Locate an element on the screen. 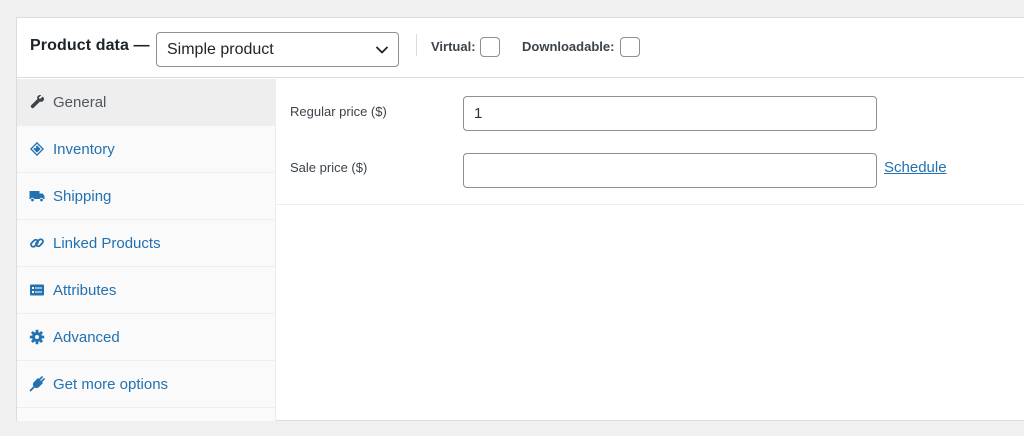 This screenshot has height=436, width=1024. gear-icon is located at coordinates (37, 337).